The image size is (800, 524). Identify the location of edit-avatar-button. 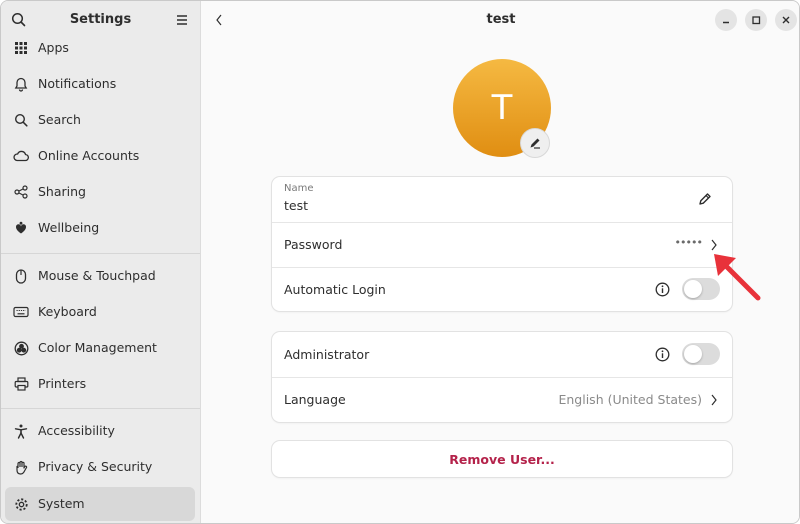
(535, 143).